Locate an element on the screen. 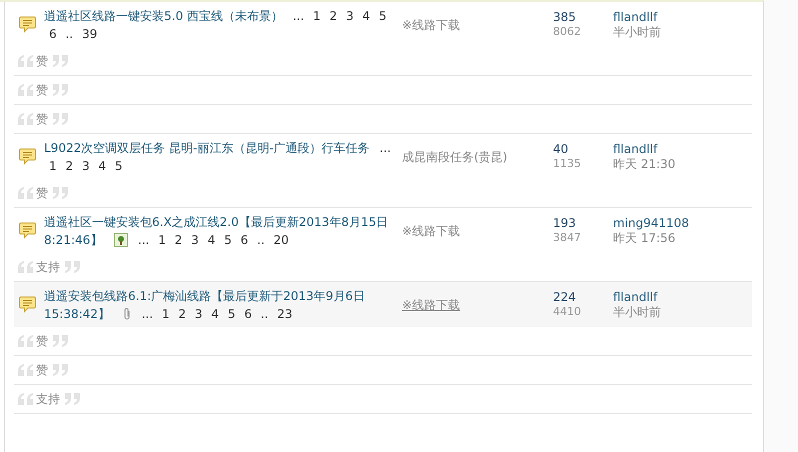 This screenshot has width=798, height=452. reply-count: 40 is located at coordinates (560, 149).